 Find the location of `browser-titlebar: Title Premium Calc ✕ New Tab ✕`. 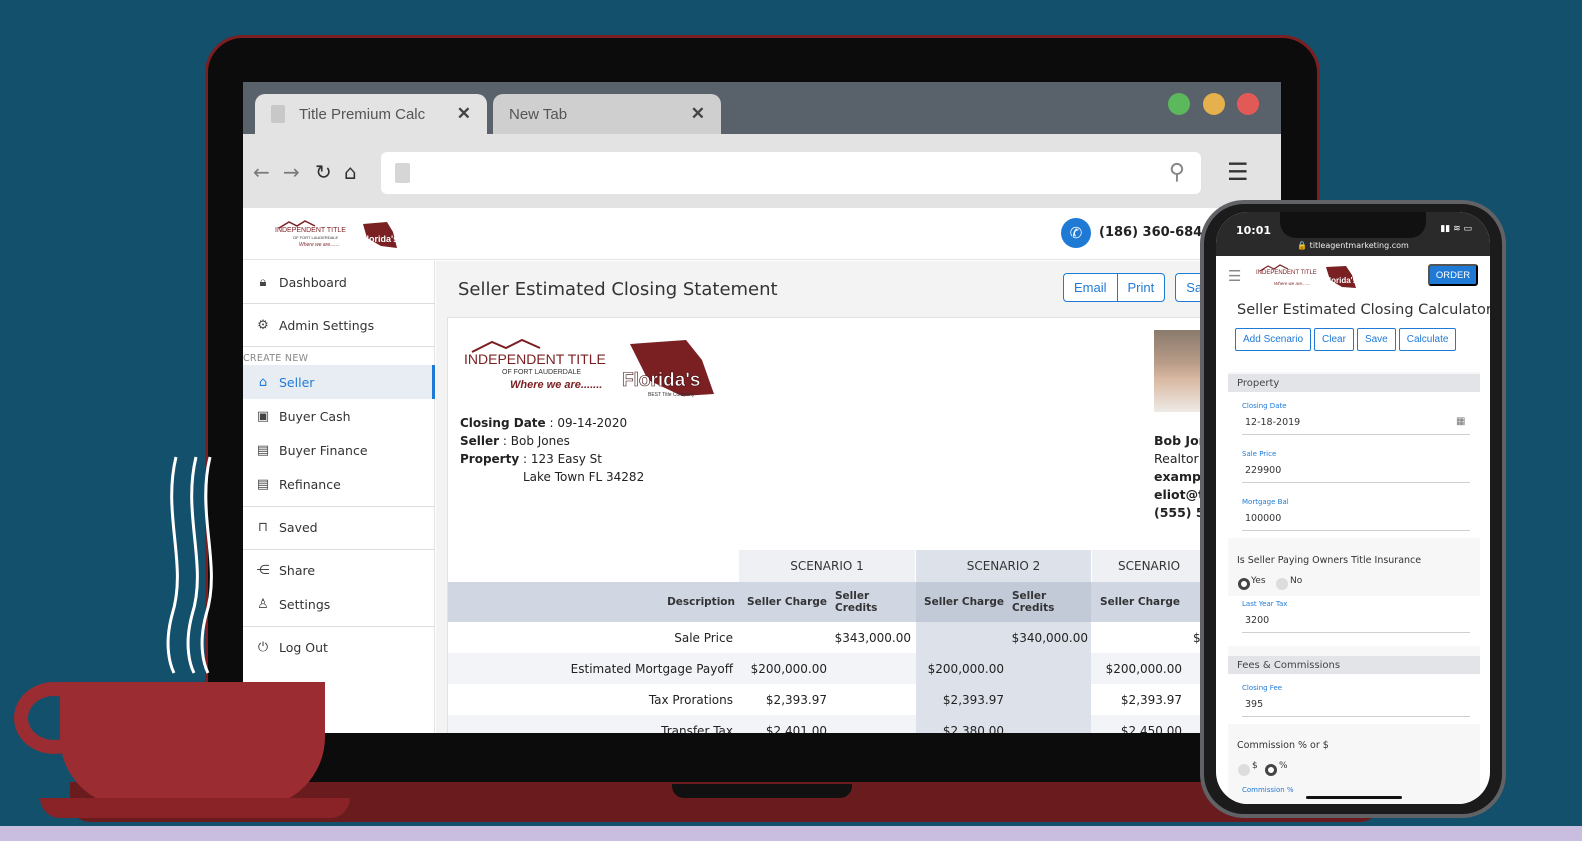

browser-titlebar: Title Premium Calc ✕ New Tab ✕ is located at coordinates (762, 108).